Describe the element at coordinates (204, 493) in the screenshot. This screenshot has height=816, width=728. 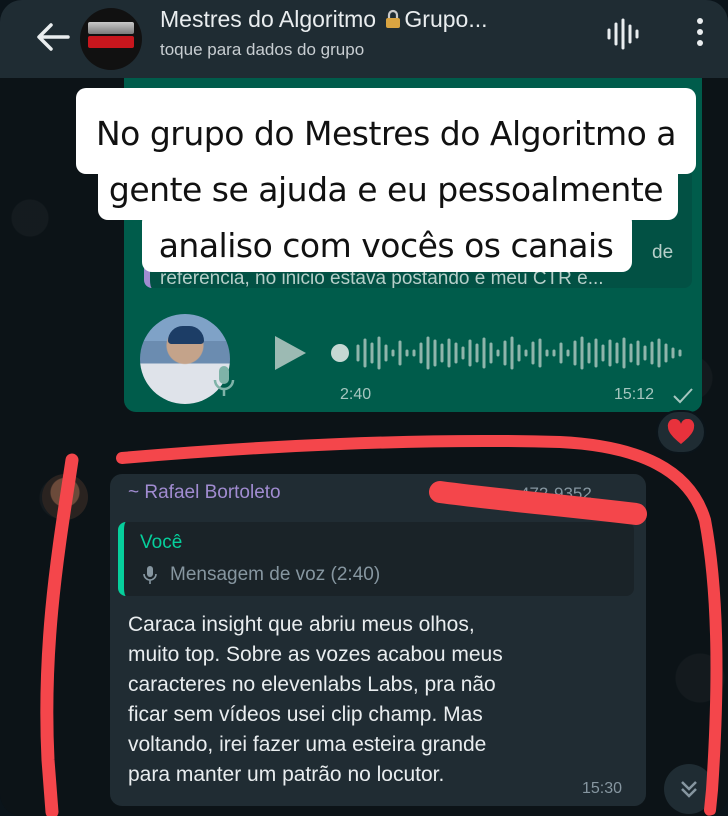
I see `sender-name: ~ Rafael Bortoleto` at that location.